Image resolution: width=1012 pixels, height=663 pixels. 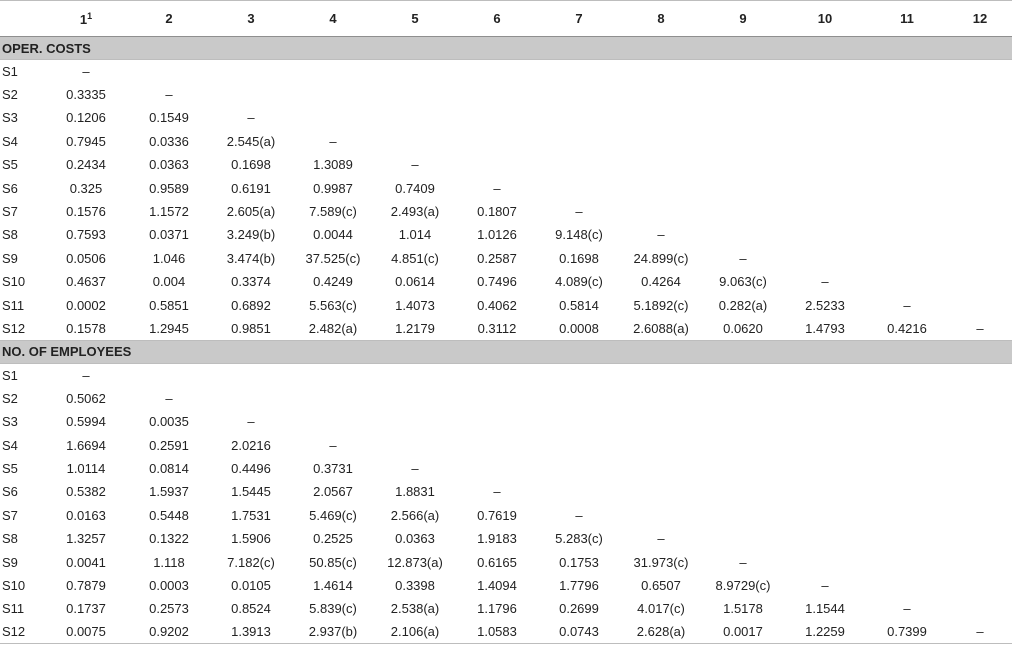 I want to click on table-cell: 1.2945, so click(x=169, y=328).